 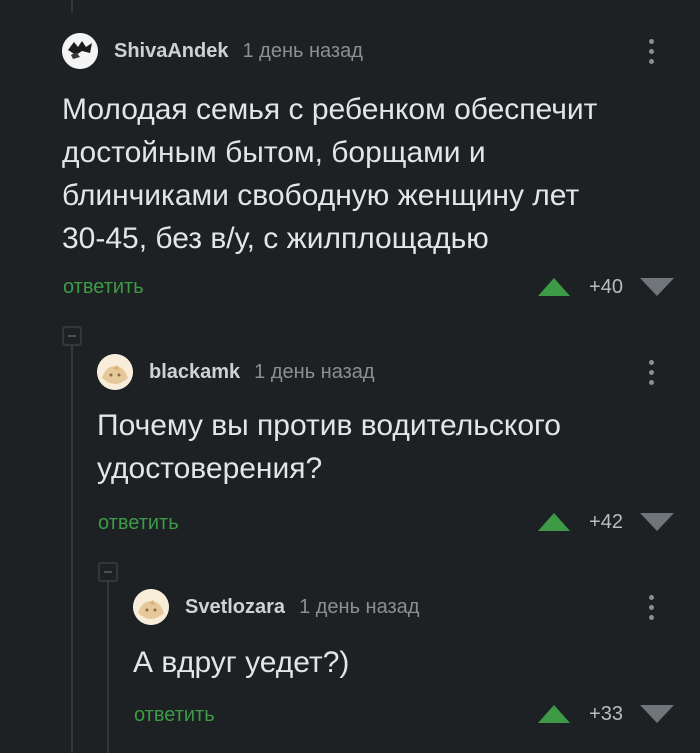 I want to click on vote-controls: +33, so click(x=606, y=714).